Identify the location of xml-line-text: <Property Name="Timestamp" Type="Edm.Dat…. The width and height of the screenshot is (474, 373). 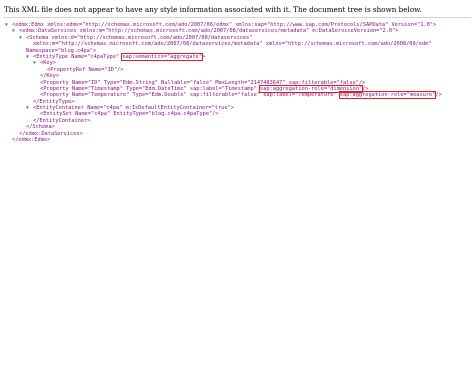
(150, 88).